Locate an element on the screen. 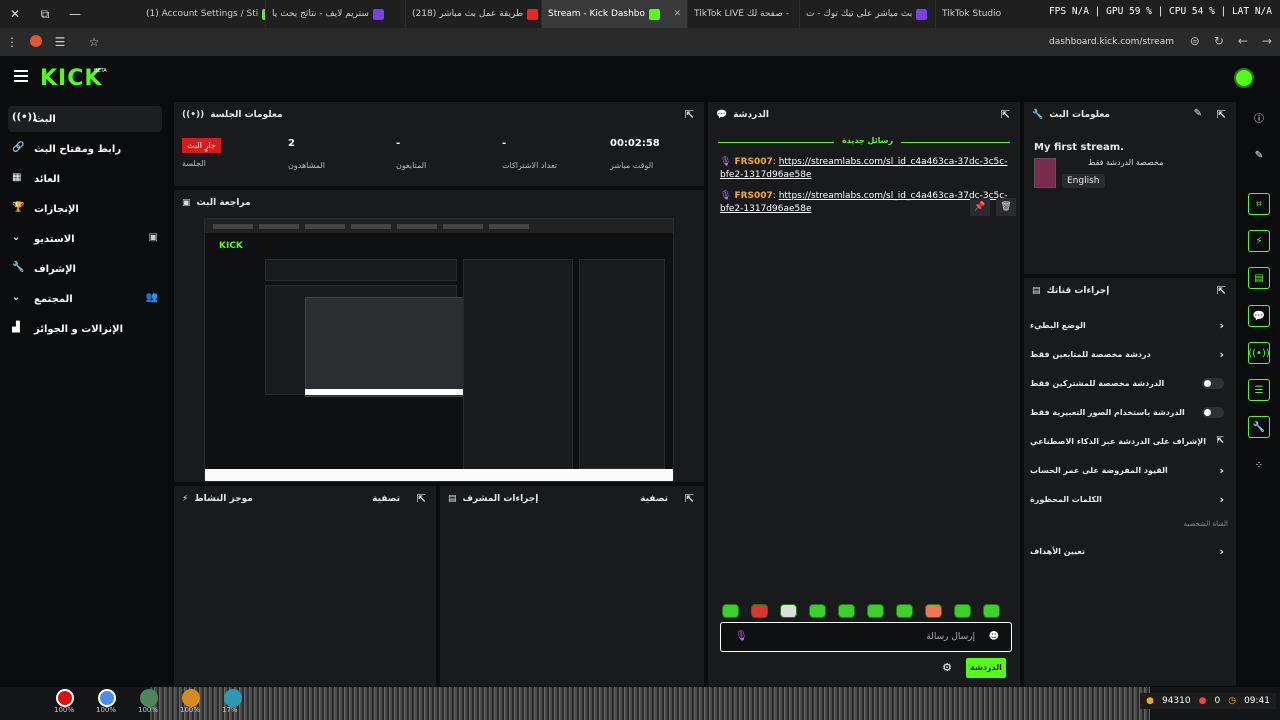 This screenshot has height=720, width=1280. info-icon: ⓘ is located at coordinates (1259, 117).